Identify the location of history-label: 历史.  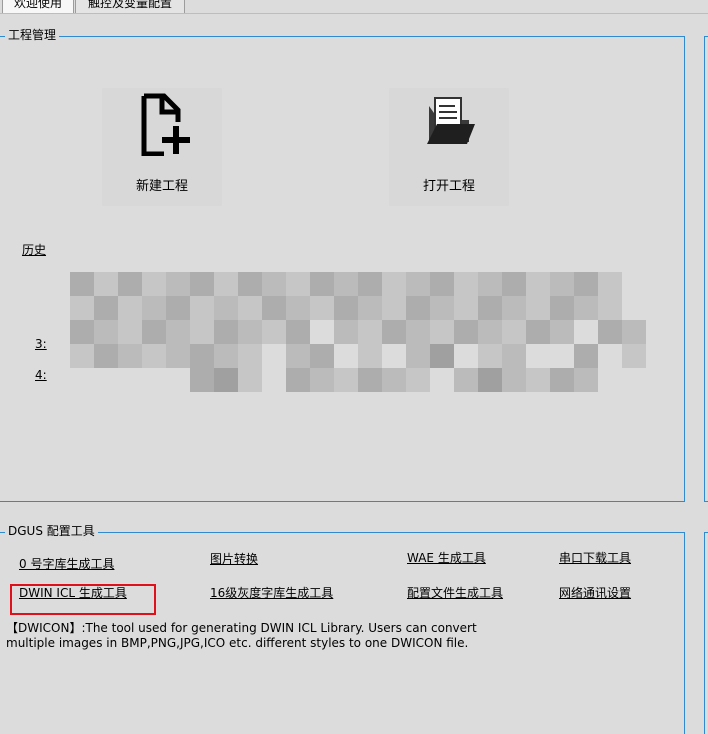
(34, 250).